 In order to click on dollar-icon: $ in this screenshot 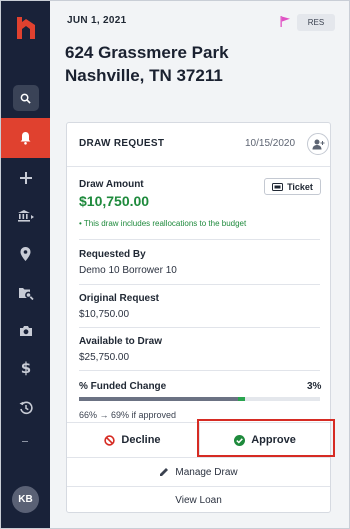, I will do `click(26, 368)`.